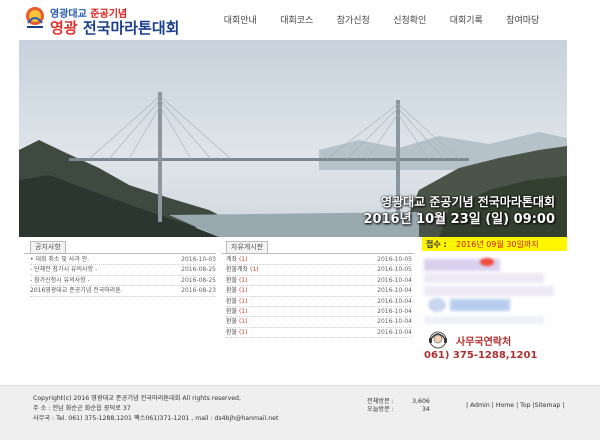  What do you see at coordinates (131, 28) in the screenshot?
I see `logo-title-part2: 전국마라톤대회` at bounding box center [131, 28].